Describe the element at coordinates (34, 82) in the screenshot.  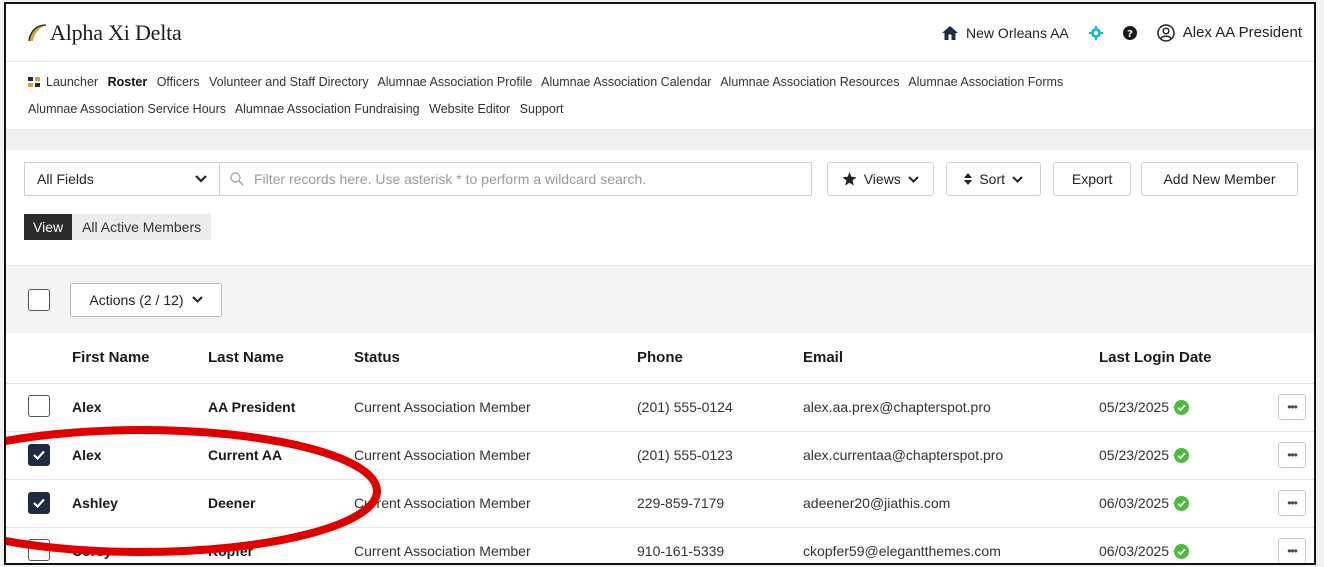
I see `launcher-grid-icon` at that location.